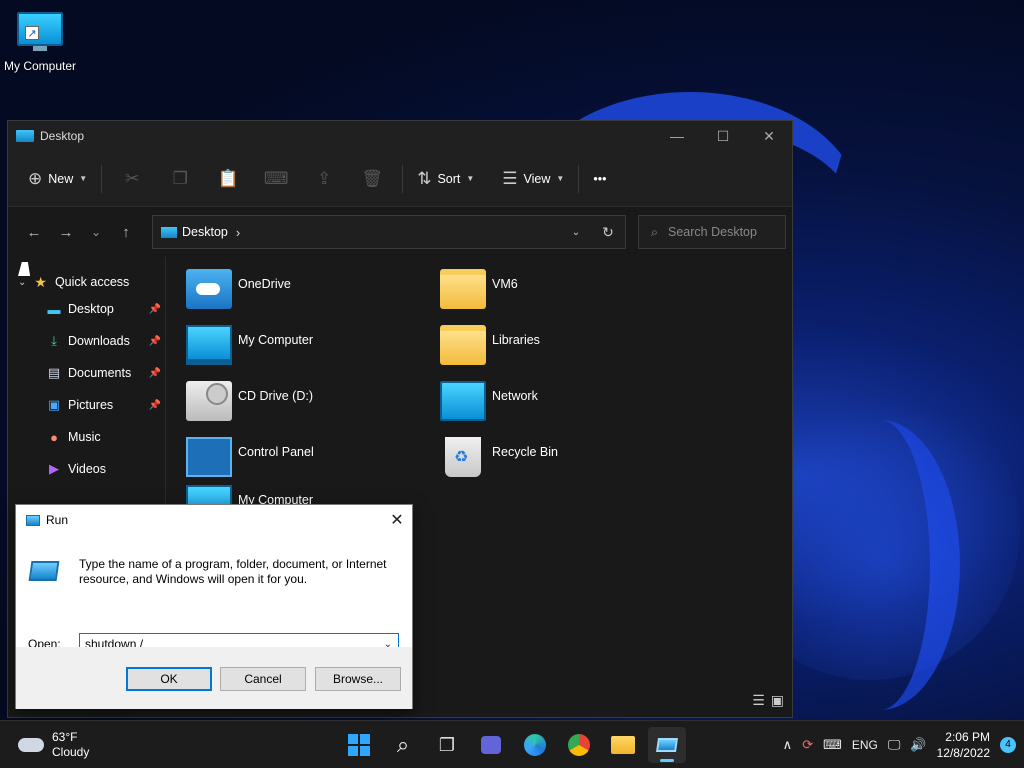 The height and width of the screenshot is (768, 1024). I want to click on onedrive-folder-icon, so click(209, 289).